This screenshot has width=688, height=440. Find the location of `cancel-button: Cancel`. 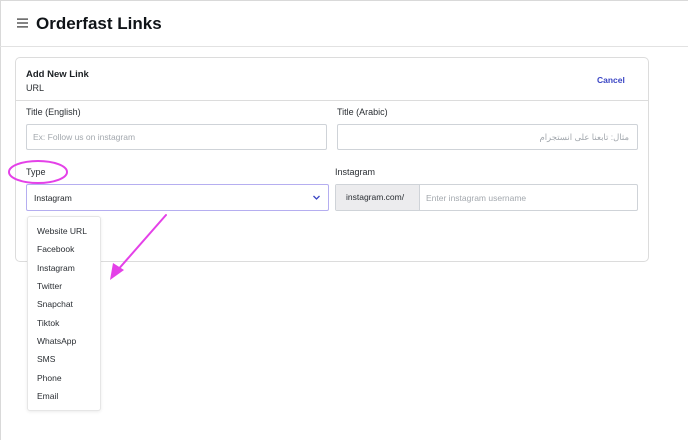

cancel-button: Cancel is located at coordinates (611, 80).